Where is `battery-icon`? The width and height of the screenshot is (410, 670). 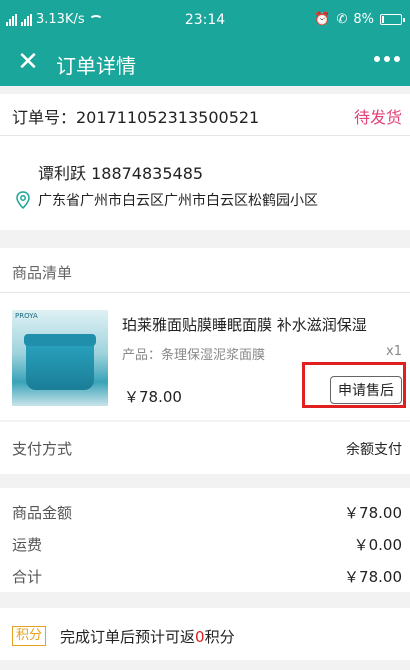 battery-icon is located at coordinates (392, 19).